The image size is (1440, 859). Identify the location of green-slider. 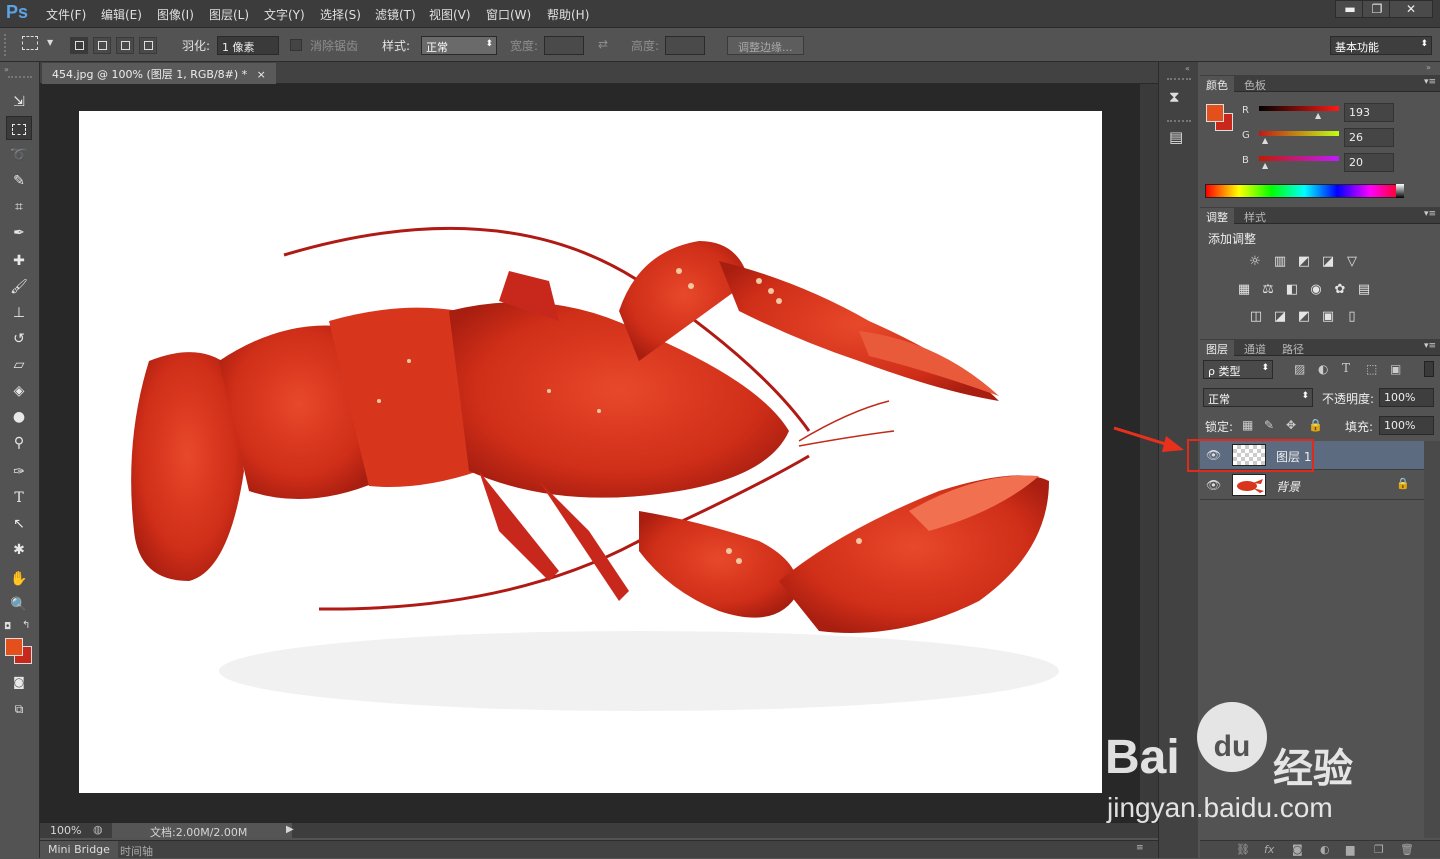
(1299, 133).